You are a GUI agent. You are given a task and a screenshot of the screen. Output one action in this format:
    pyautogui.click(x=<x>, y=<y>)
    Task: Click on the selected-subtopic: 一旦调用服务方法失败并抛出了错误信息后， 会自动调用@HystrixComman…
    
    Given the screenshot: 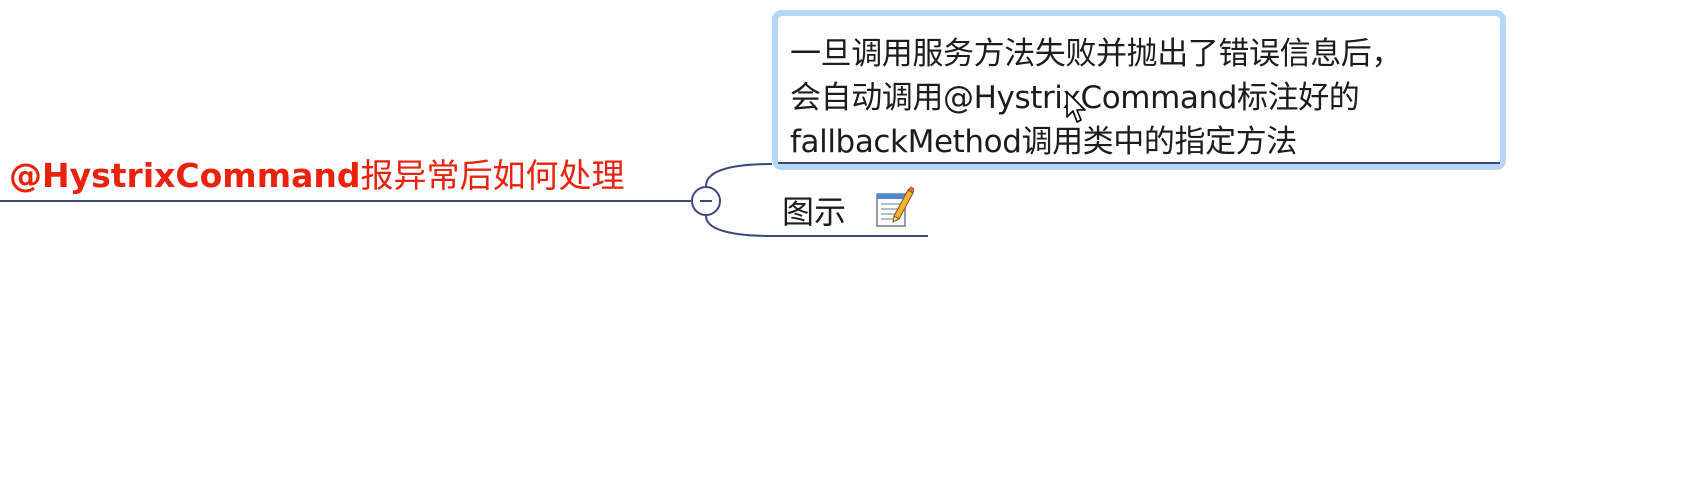 What is the action you would take?
    pyautogui.click(x=1139, y=90)
    